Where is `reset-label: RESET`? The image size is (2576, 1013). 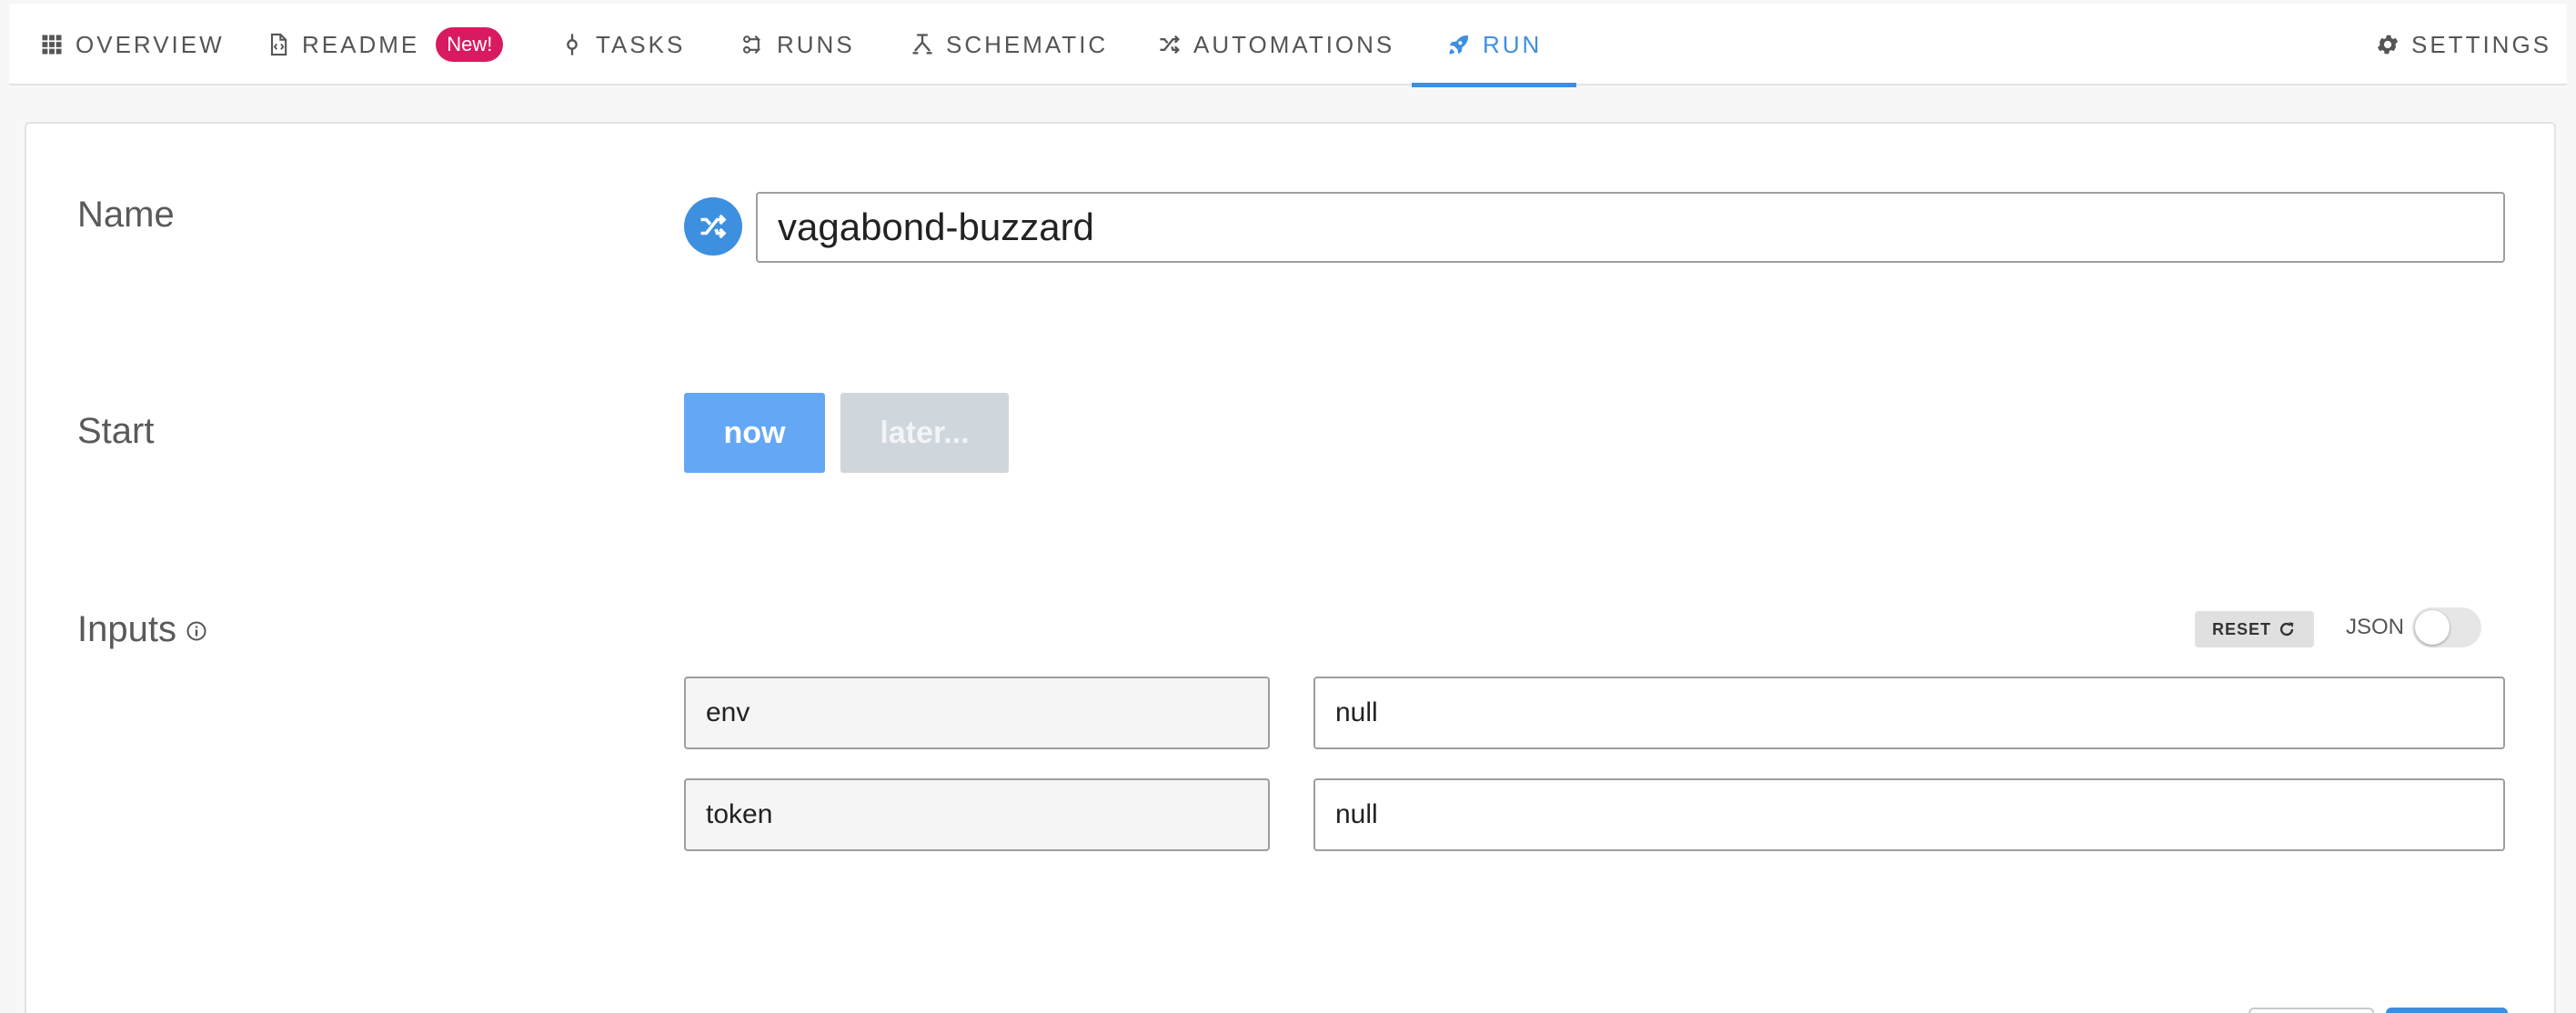
reset-label: RESET is located at coordinates (2241, 628).